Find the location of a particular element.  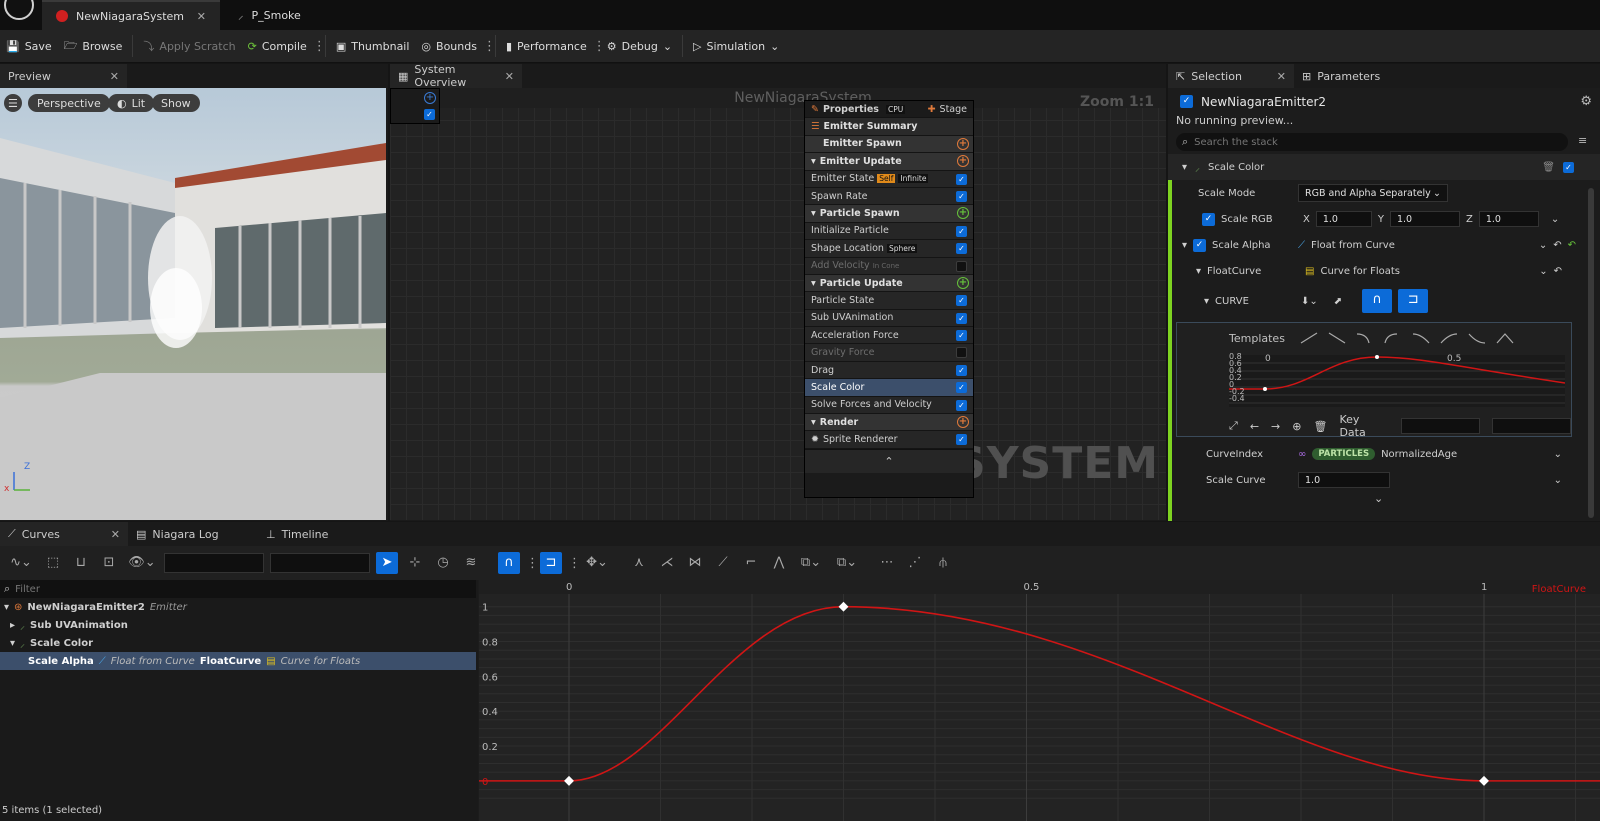

snap-time-options-icon: ⋮ is located at coordinates (574, 563).